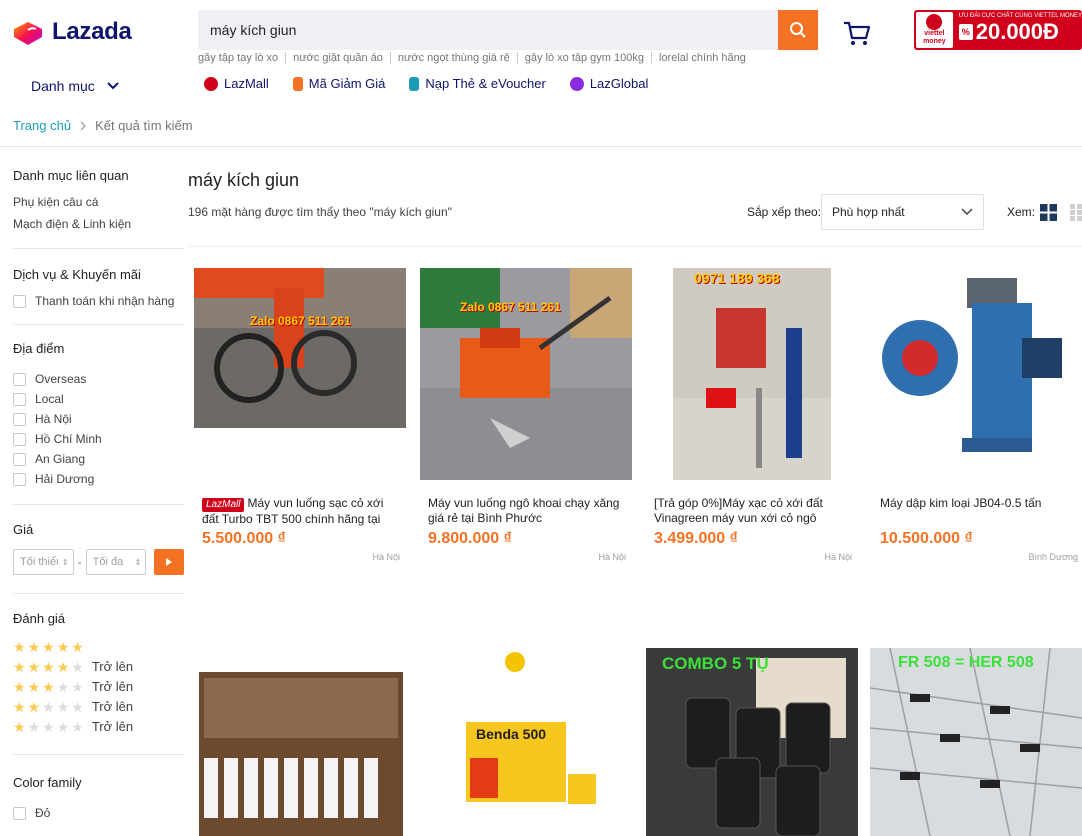 The image size is (1082, 836). Describe the element at coordinates (244, 538) in the screenshot. I see `product-price: 5.500.000 ₫` at that location.